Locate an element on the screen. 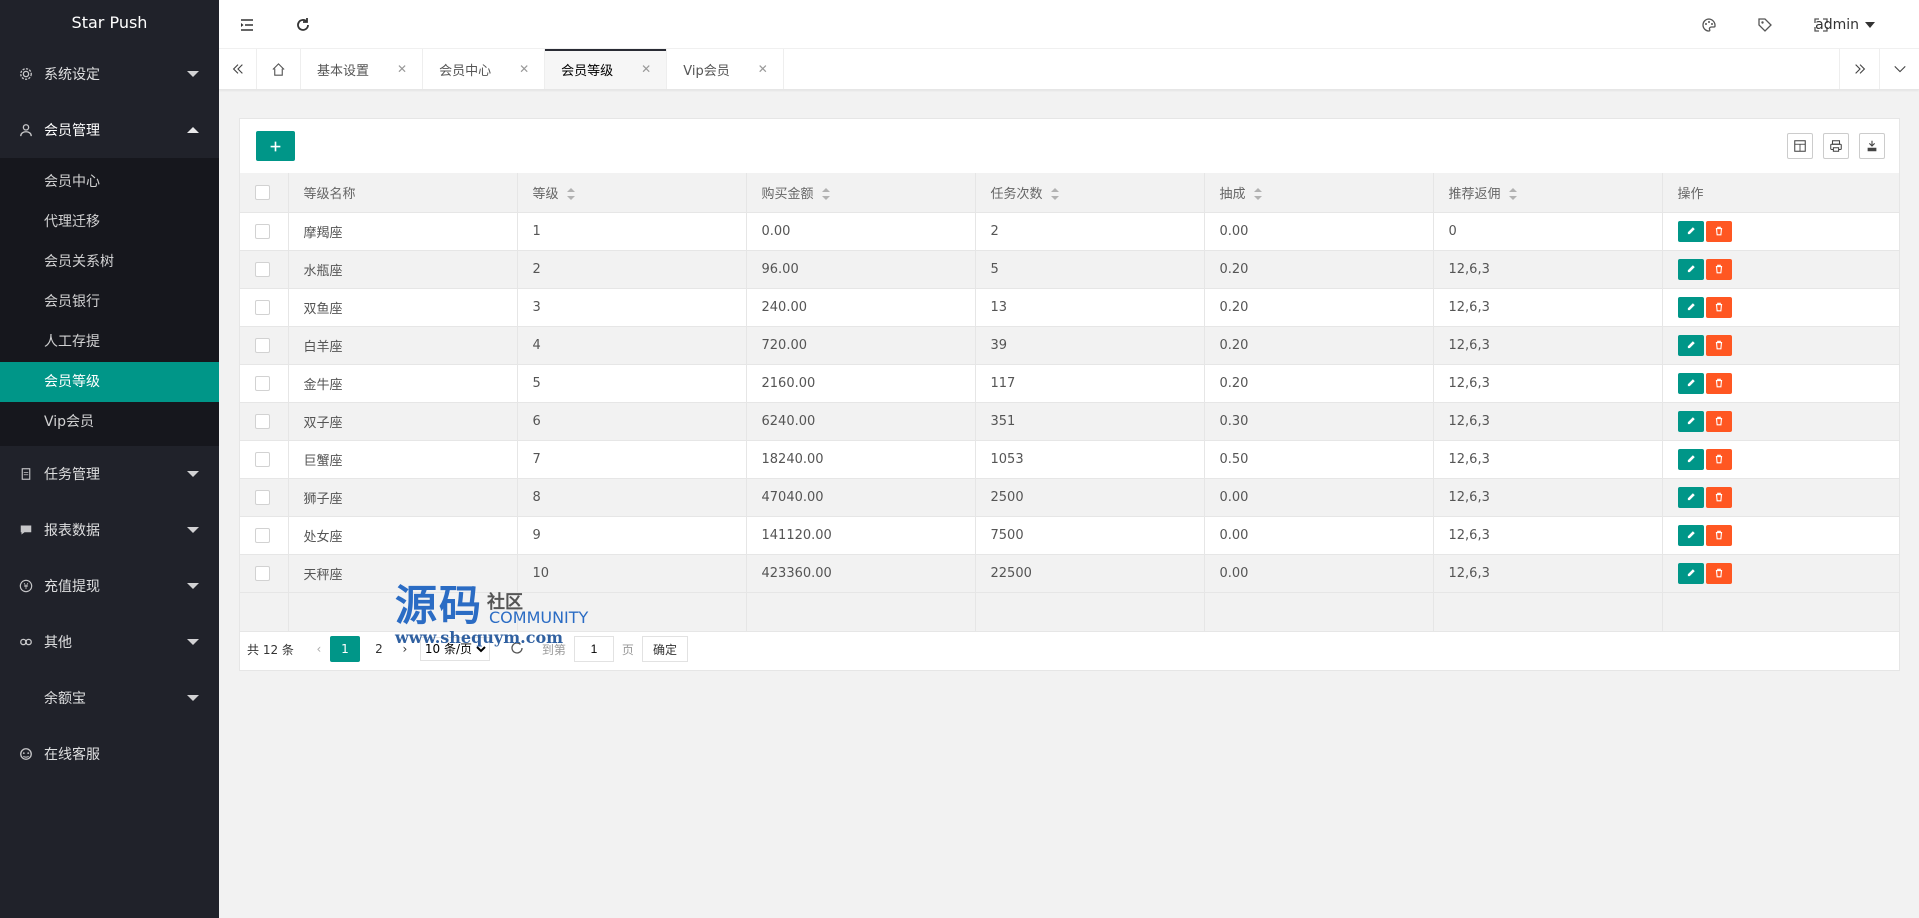  sidebar-item-reports: 报表数据 is located at coordinates (109, 530).